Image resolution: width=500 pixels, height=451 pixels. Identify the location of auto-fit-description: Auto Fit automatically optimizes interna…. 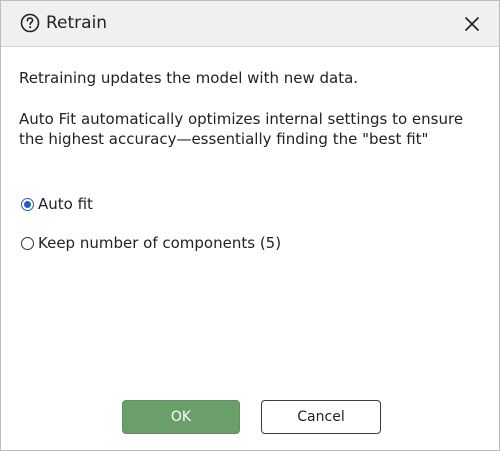
(241, 129).